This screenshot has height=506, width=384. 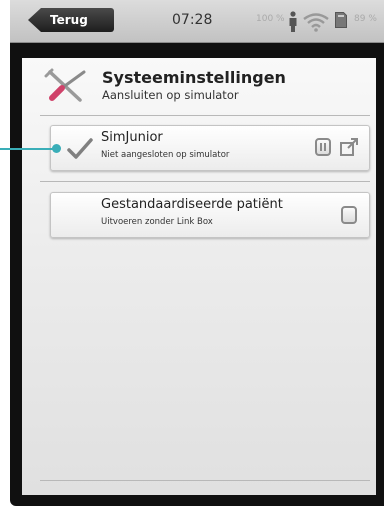 What do you see at coordinates (341, 20) in the screenshot?
I see `sd-card-icon` at bounding box center [341, 20].